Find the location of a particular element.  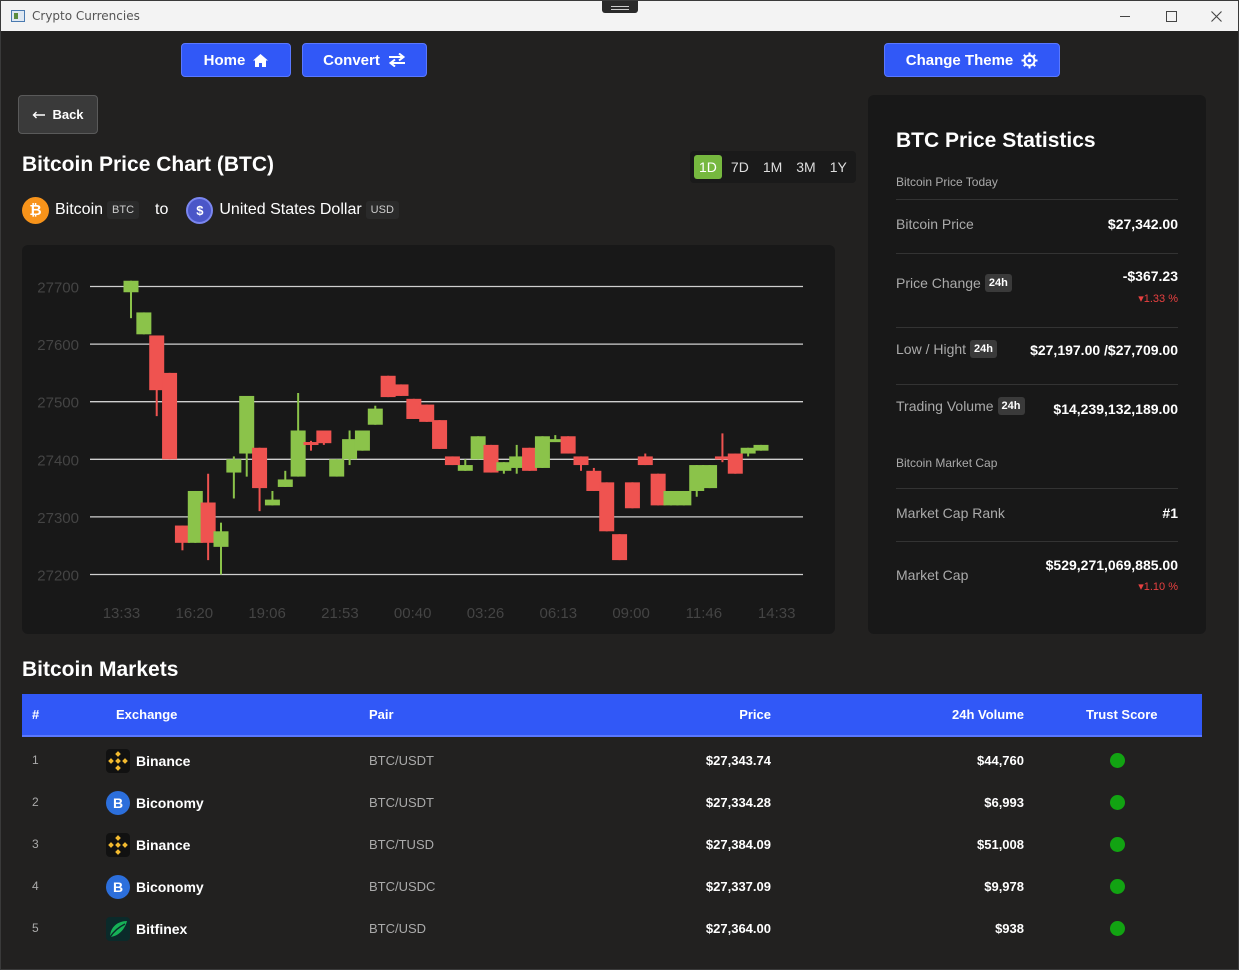

stat-label-text: Low / Hight is located at coordinates (931, 349).